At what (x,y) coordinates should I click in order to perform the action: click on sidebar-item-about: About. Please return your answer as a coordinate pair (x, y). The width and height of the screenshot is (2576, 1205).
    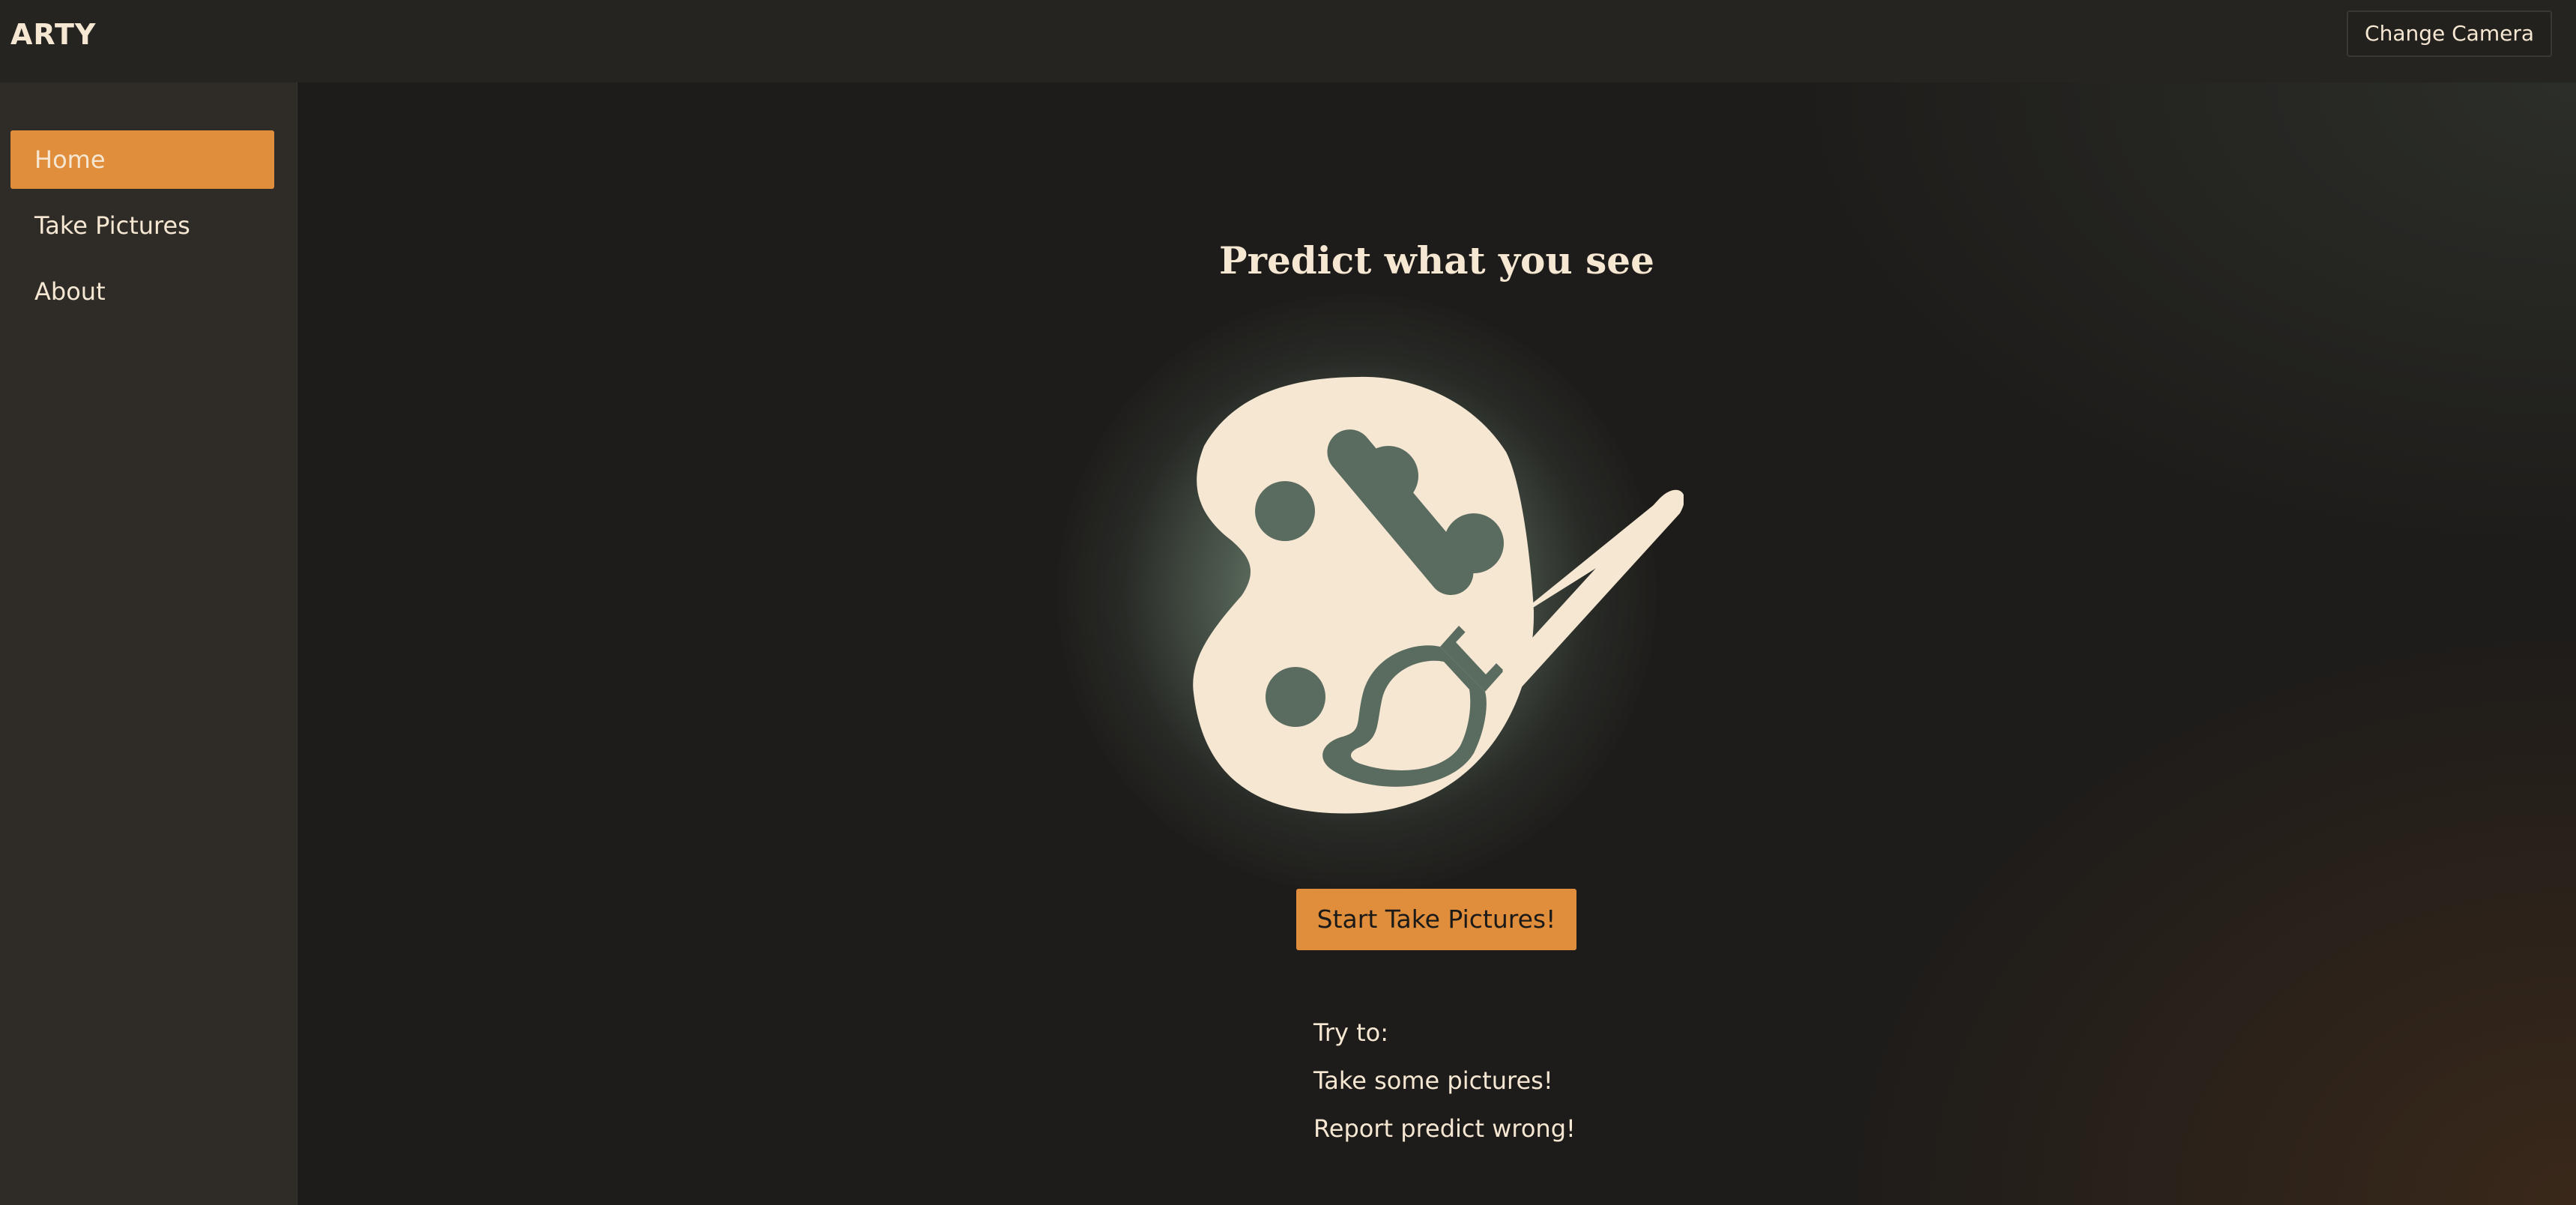
    Looking at the image, I should click on (142, 291).